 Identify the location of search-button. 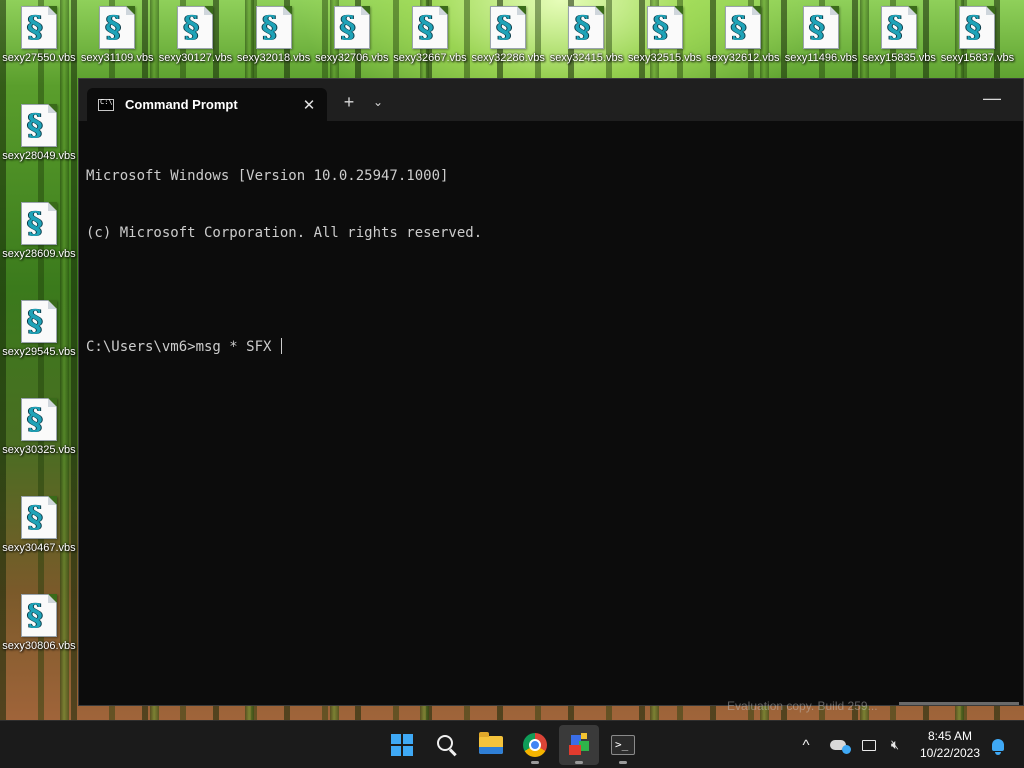
(447, 745).